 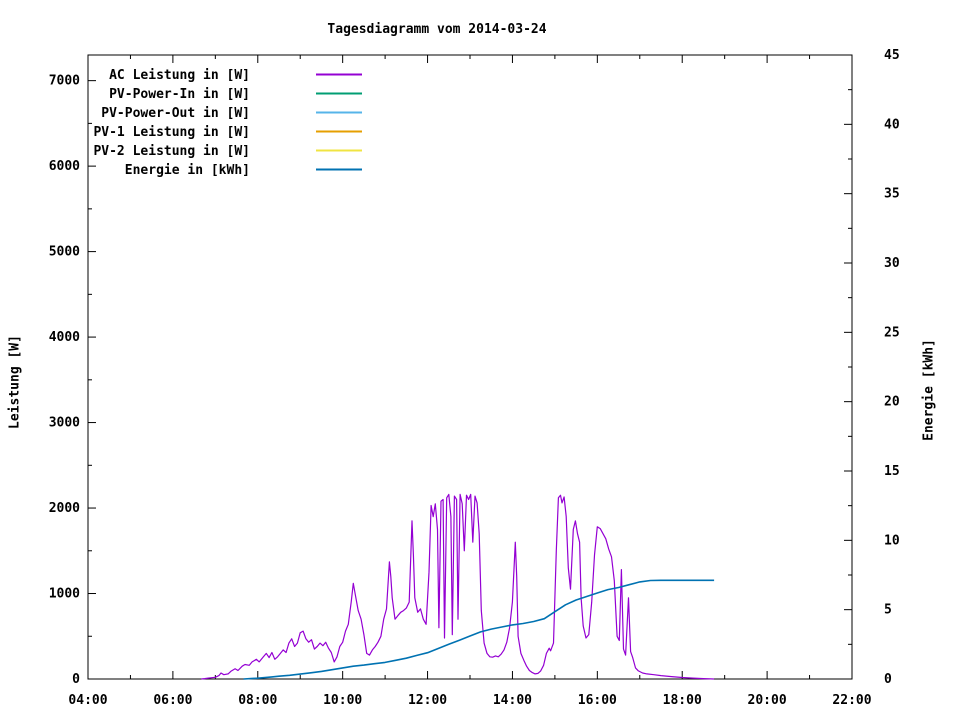 I want to click on x-tick-label: 10:00, so click(x=342, y=700).